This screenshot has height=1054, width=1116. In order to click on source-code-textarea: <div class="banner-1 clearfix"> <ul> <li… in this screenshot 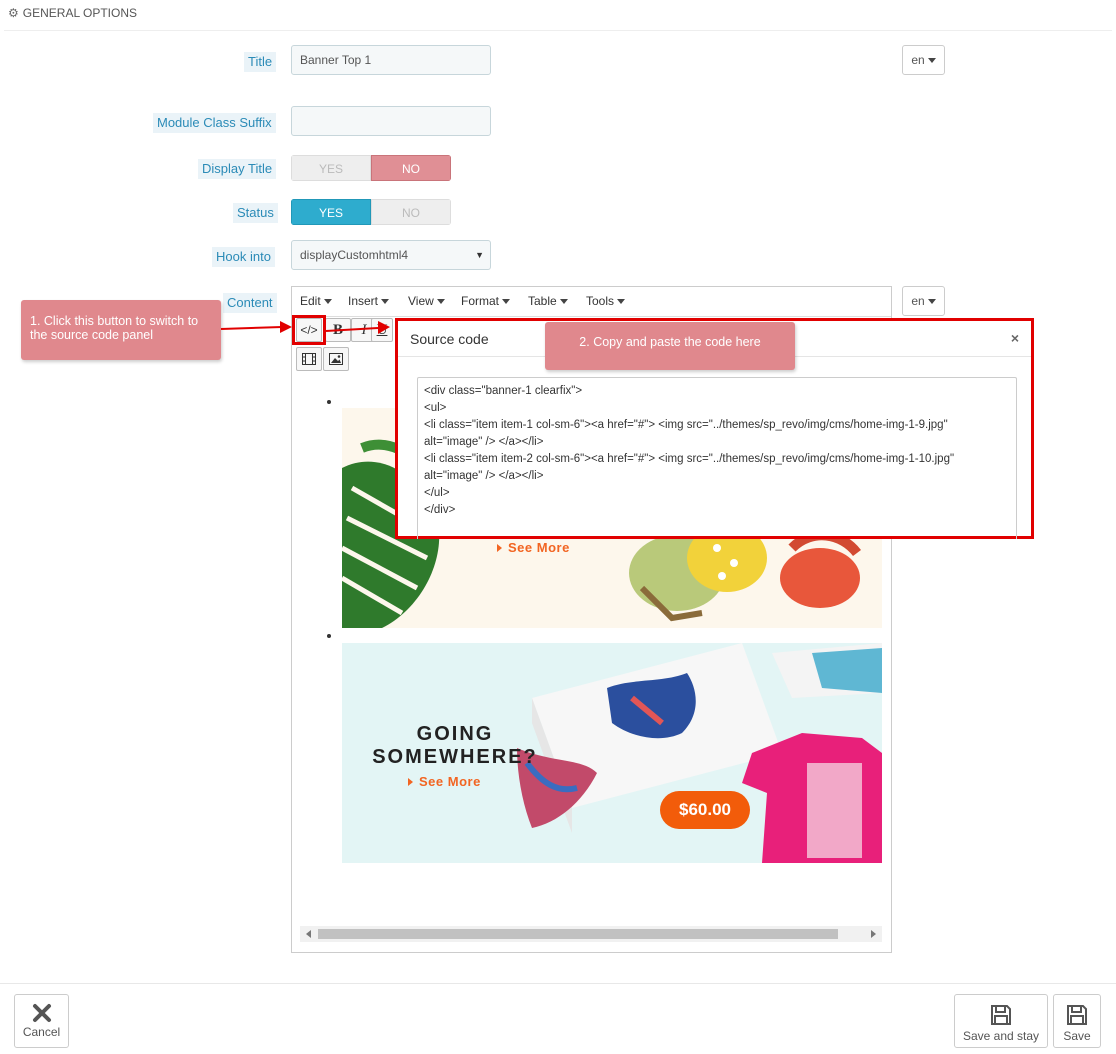, I will do `click(717, 458)`.